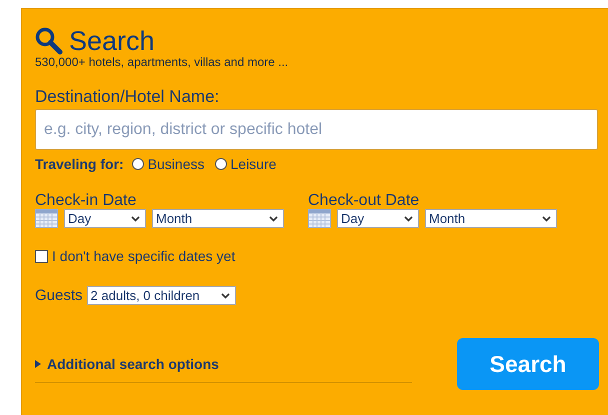 This screenshot has width=608, height=415. Describe the element at coordinates (112, 41) in the screenshot. I see `search-title: Search` at that location.